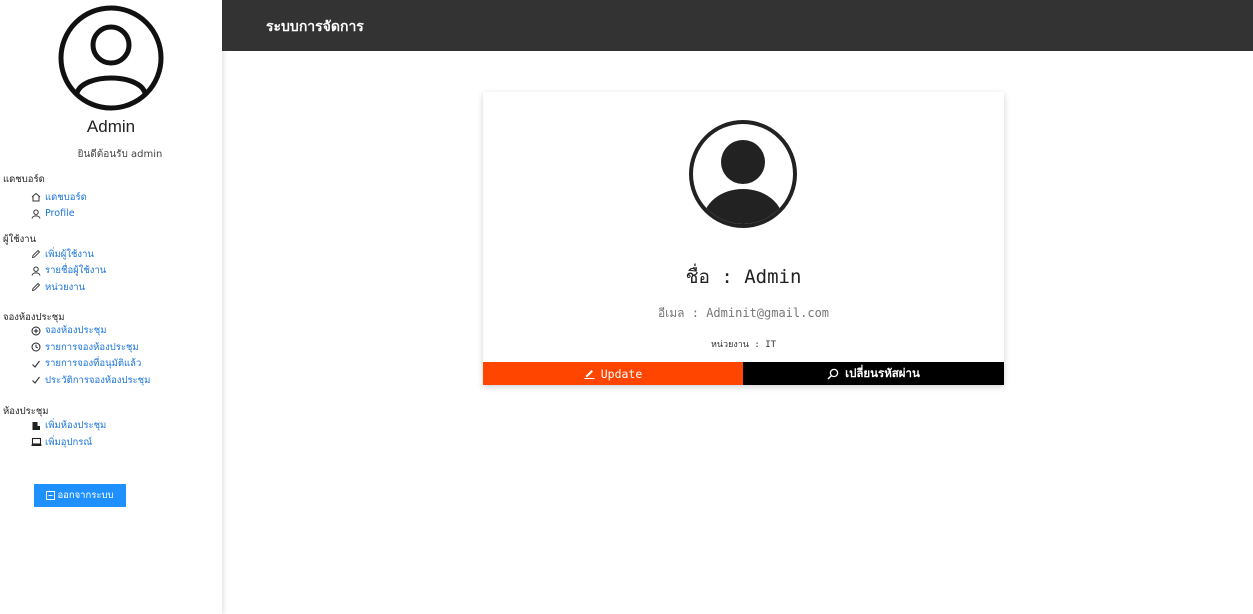 The height and width of the screenshot is (614, 1253). I want to click on sidebar-item-add-equipment: เพิ่มอุปกรณ์, so click(111, 442).